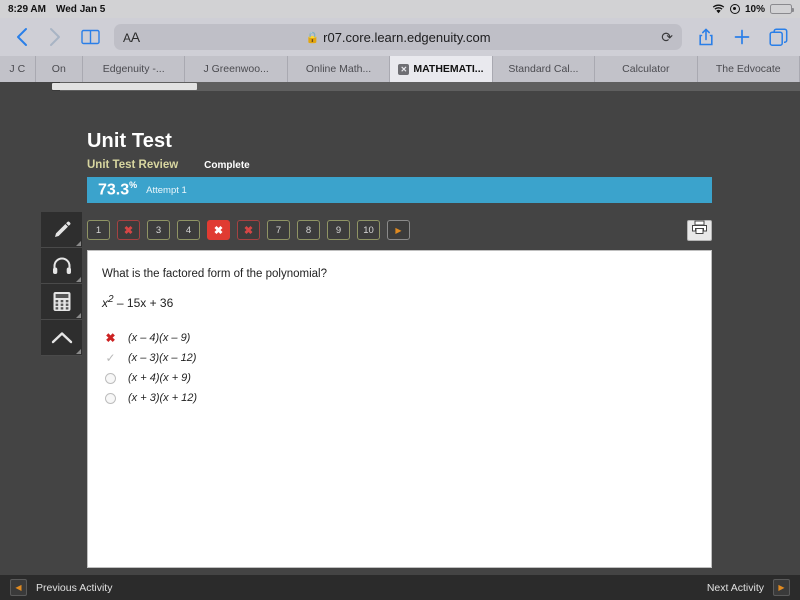 The image size is (800, 600). What do you see at coordinates (368, 230) in the screenshot?
I see `question-nav-button: 10` at bounding box center [368, 230].